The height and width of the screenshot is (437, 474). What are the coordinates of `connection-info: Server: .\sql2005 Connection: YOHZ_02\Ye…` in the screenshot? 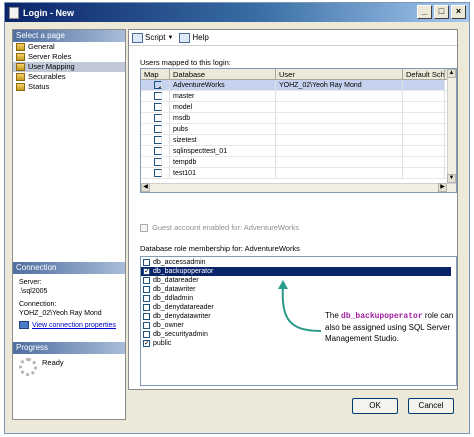 It's located at (69, 304).